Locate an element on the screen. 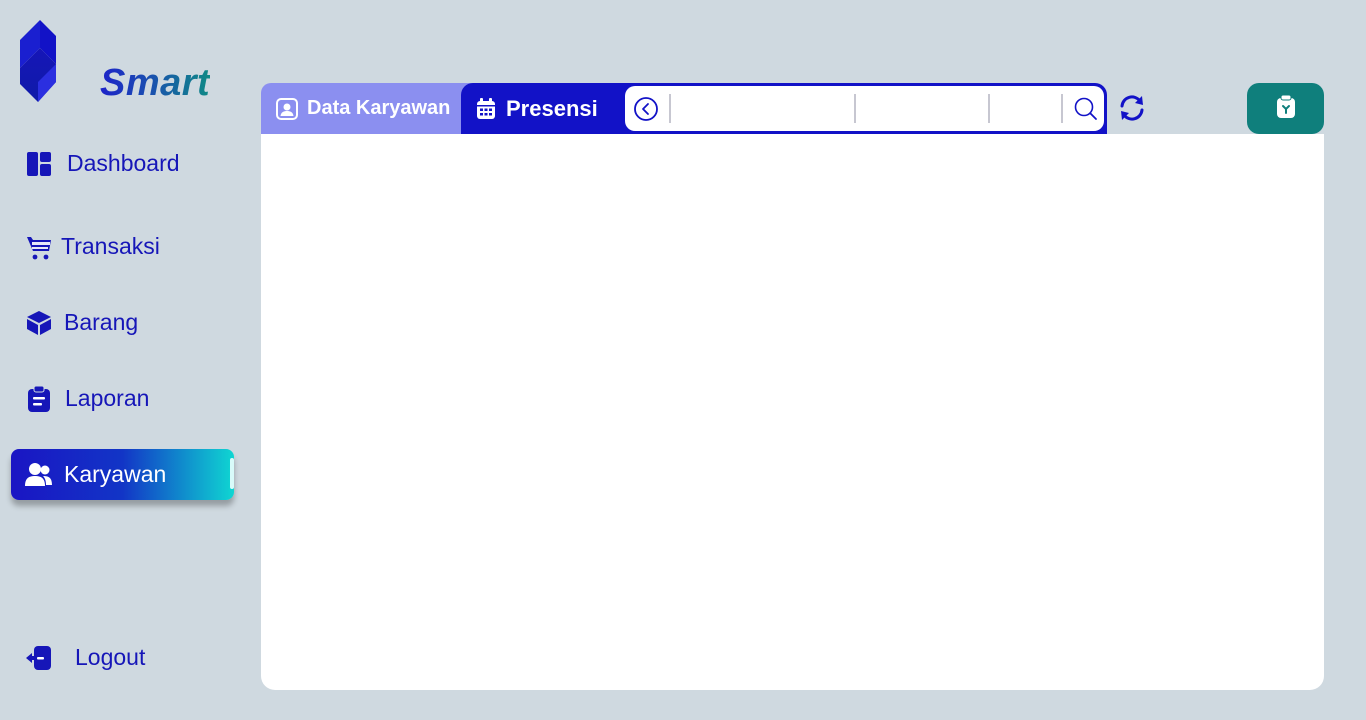  app-logo: Smart is located at coordinates (118, 62).